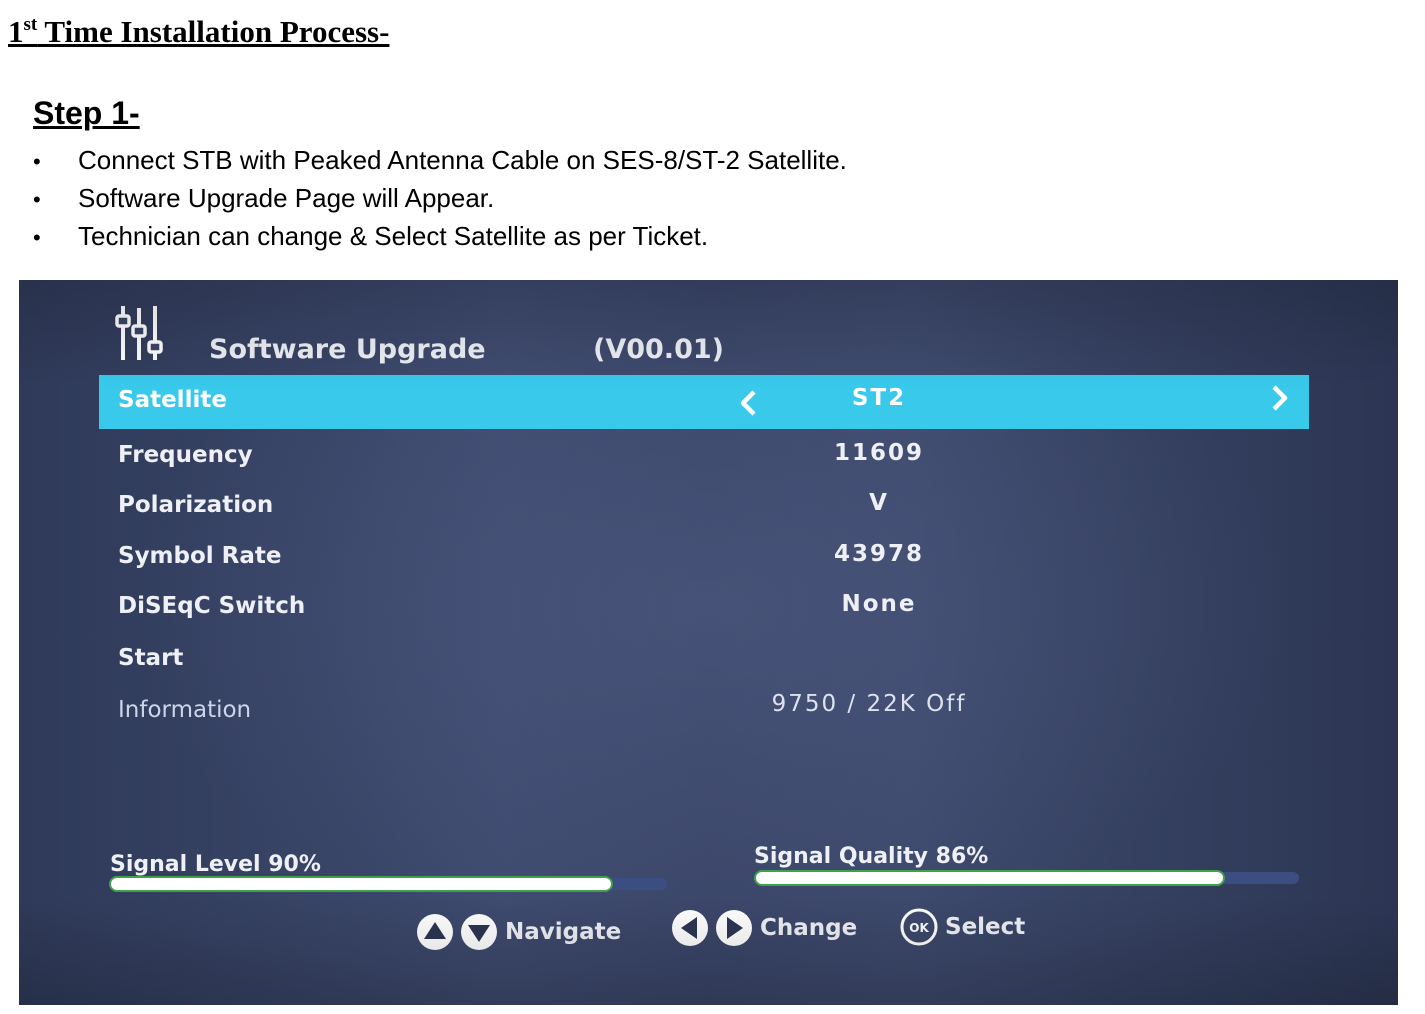 This screenshot has height=1014, width=1425. Describe the element at coordinates (479, 932) in the screenshot. I see `down-button-icon` at that location.